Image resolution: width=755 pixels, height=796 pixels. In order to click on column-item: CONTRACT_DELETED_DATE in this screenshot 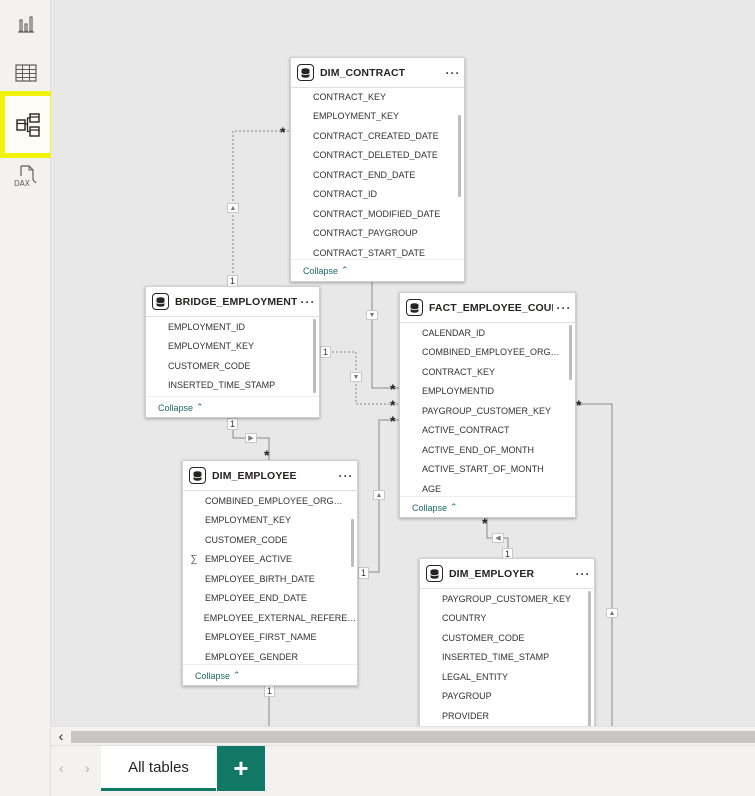, I will do `click(377, 156)`.